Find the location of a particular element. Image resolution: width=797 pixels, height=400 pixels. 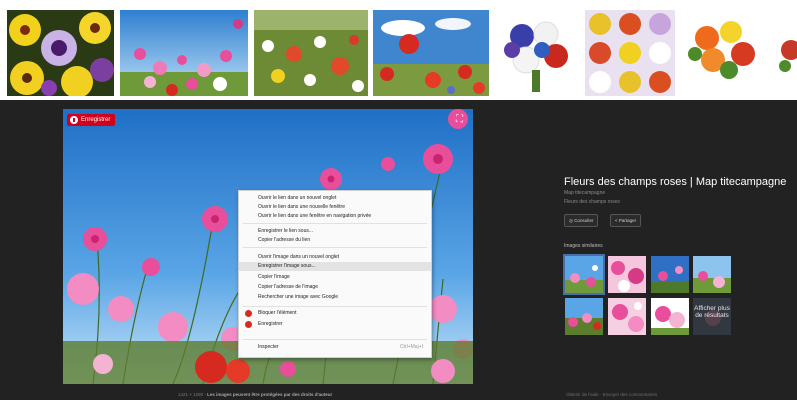

thumbnail-pansies is located at coordinates (60, 53).